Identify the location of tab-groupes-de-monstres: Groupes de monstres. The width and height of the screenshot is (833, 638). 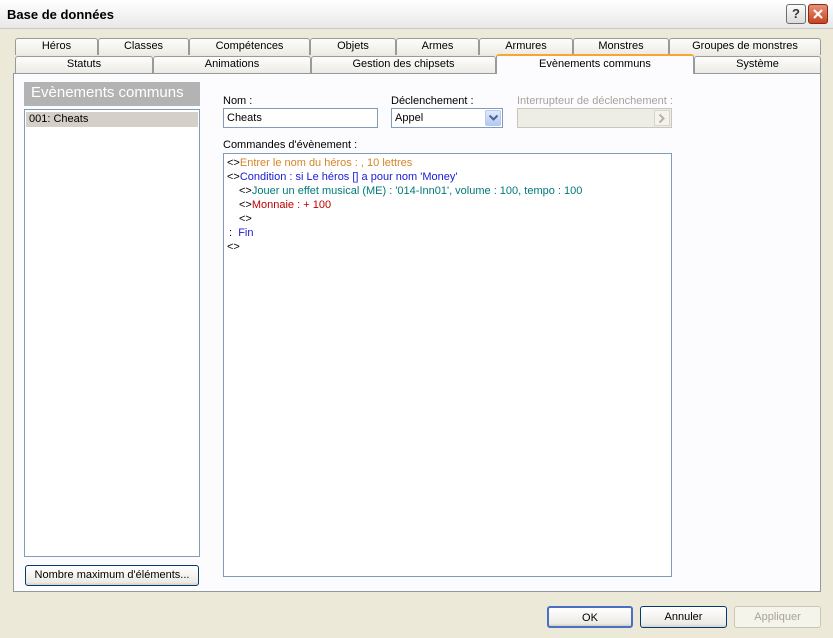
(745, 46).